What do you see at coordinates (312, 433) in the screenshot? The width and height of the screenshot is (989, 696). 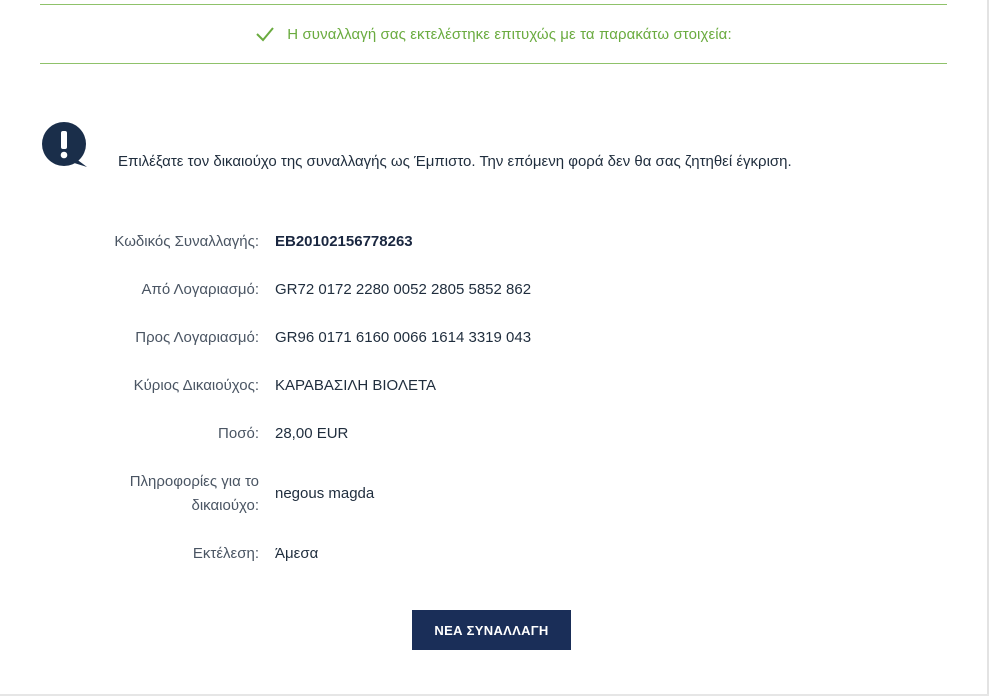 I see `detail-value: 28,00 EUR` at bounding box center [312, 433].